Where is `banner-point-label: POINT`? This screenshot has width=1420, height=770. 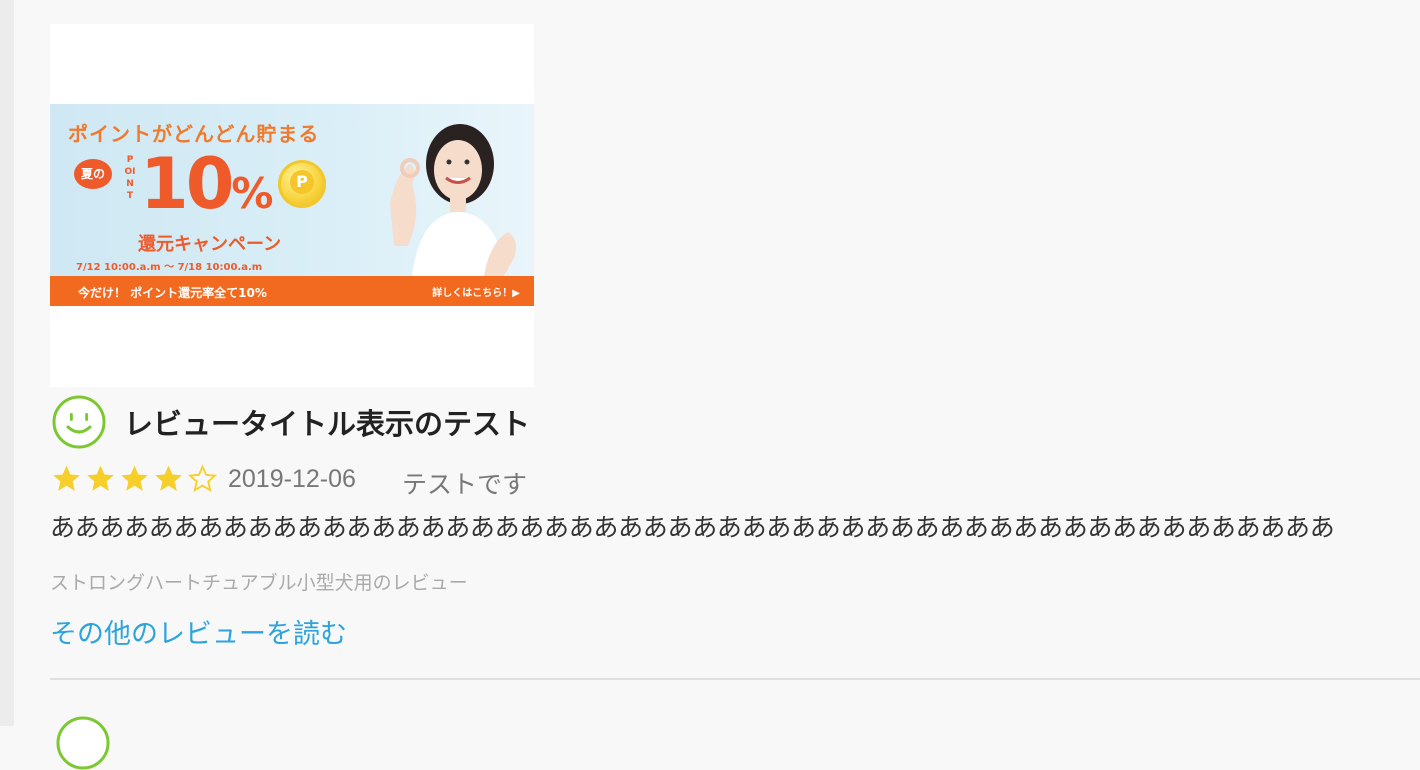 banner-point-label: POINT is located at coordinates (130, 178).